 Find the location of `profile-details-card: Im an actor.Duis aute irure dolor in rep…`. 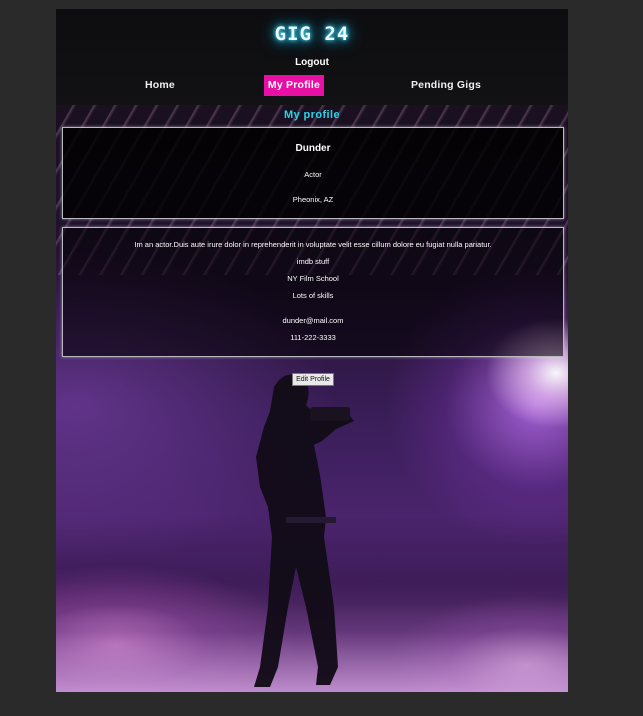

profile-details-card: Im an actor.Duis aute irure dolor in rep… is located at coordinates (313, 292).